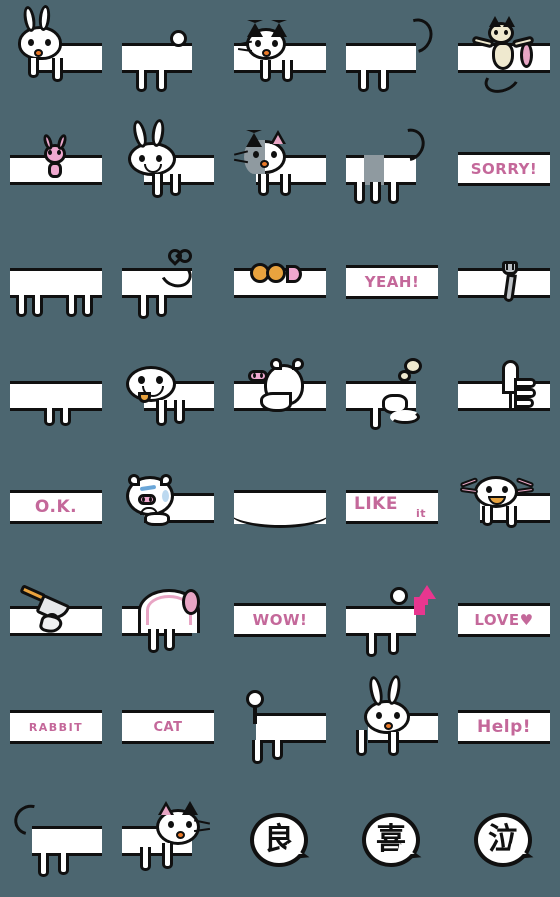 The height and width of the screenshot is (897, 560). I want to click on sticker-fork-utensil, so click(504, 283).